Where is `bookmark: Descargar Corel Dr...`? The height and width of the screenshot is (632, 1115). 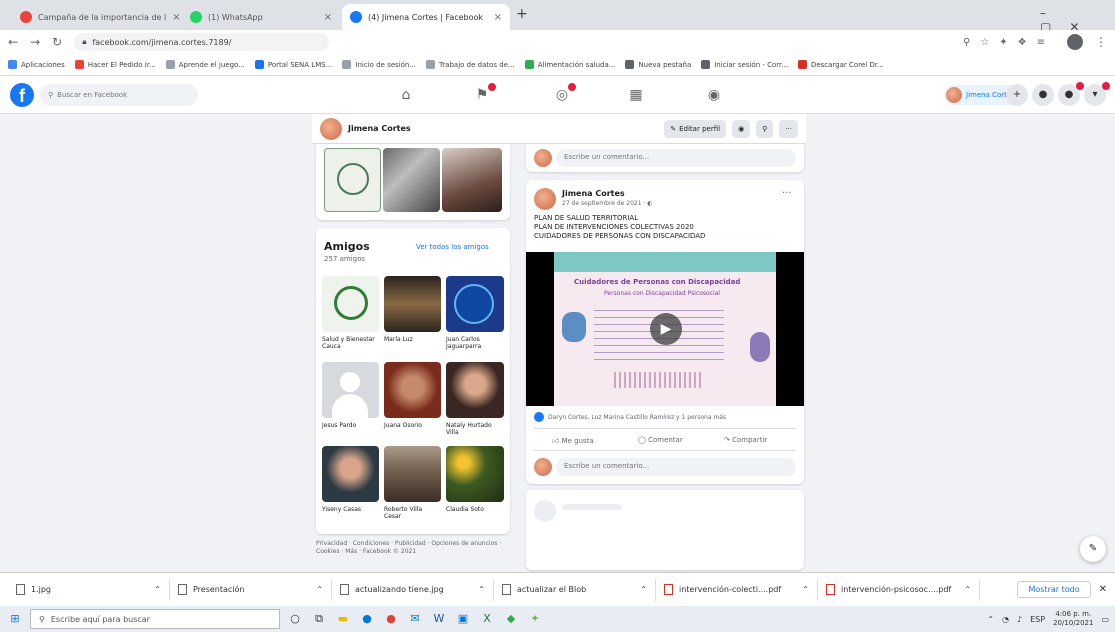 bookmark: Descargar Corel Dr... is located at coordinates (840, 64).